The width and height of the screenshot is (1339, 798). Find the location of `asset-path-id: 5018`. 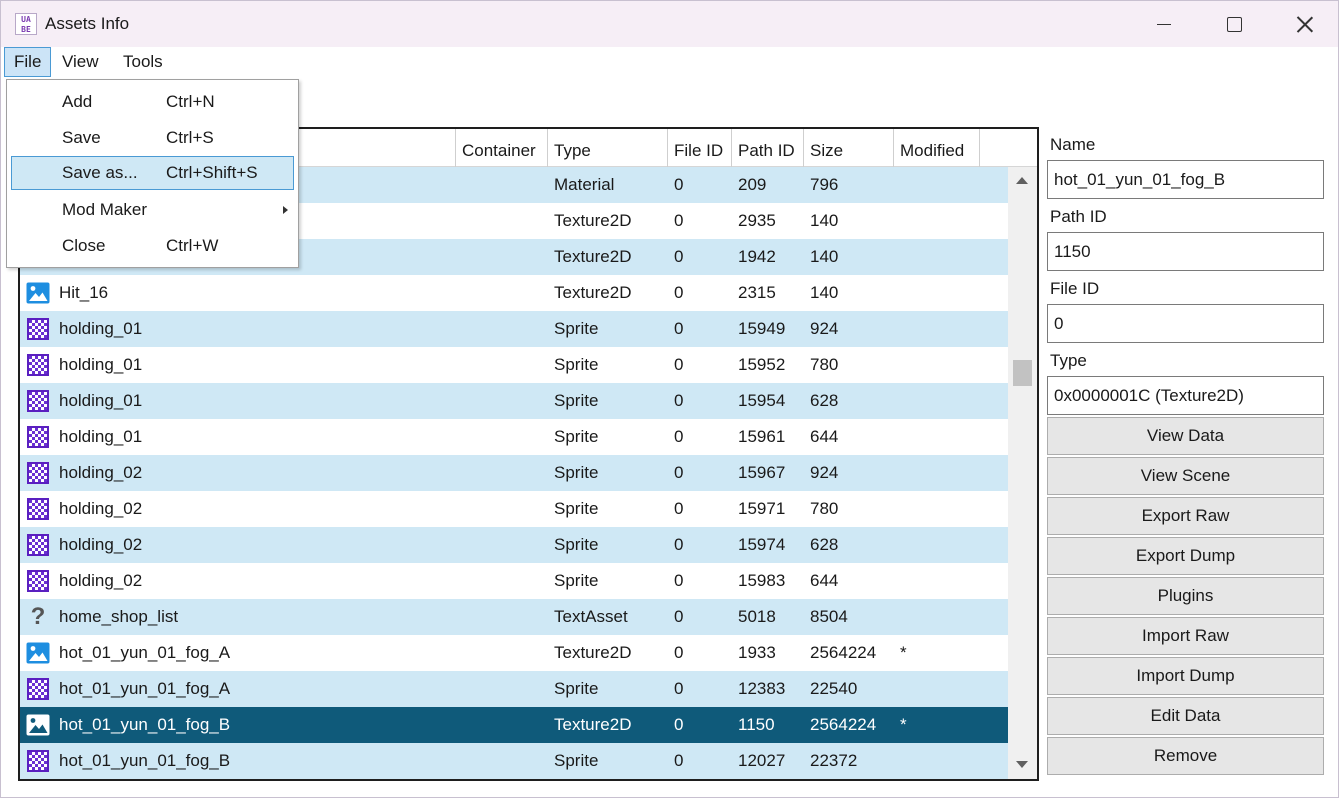

asset-path-id: 5018 is located at coordinates (757, 616).